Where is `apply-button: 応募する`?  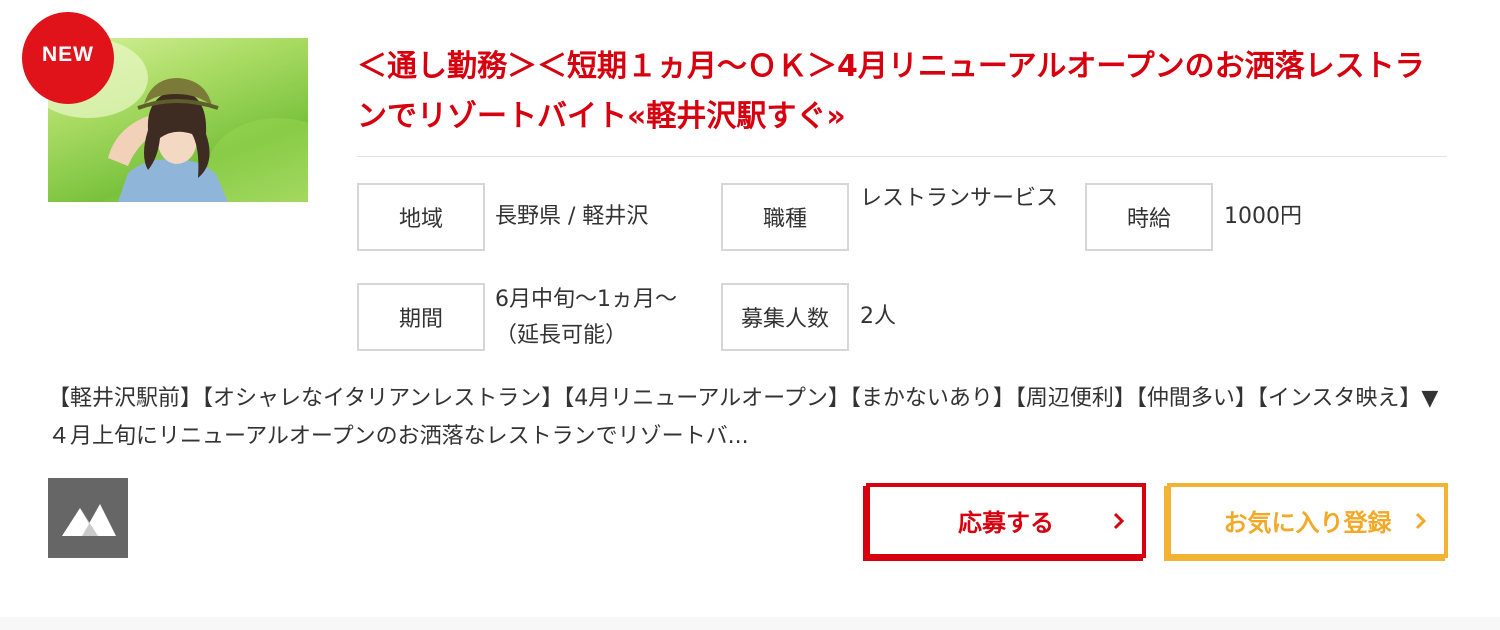 apply-button: 応募する is located at coordinates (1006, 520).